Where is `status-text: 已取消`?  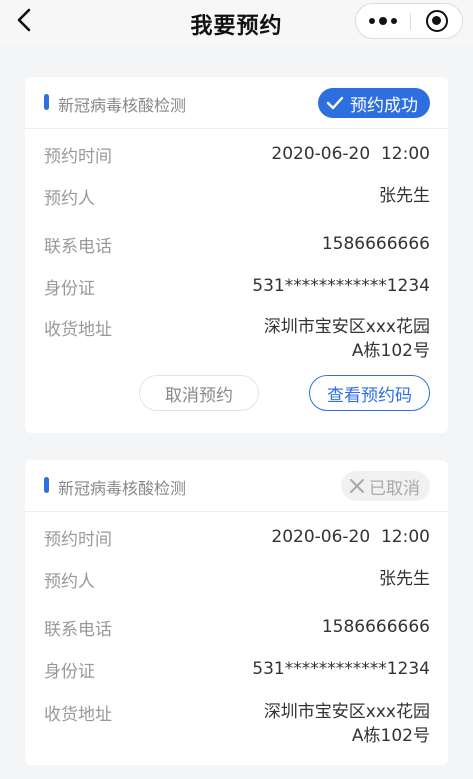 status-text: 已取消 is located at coordinates (394, 488).